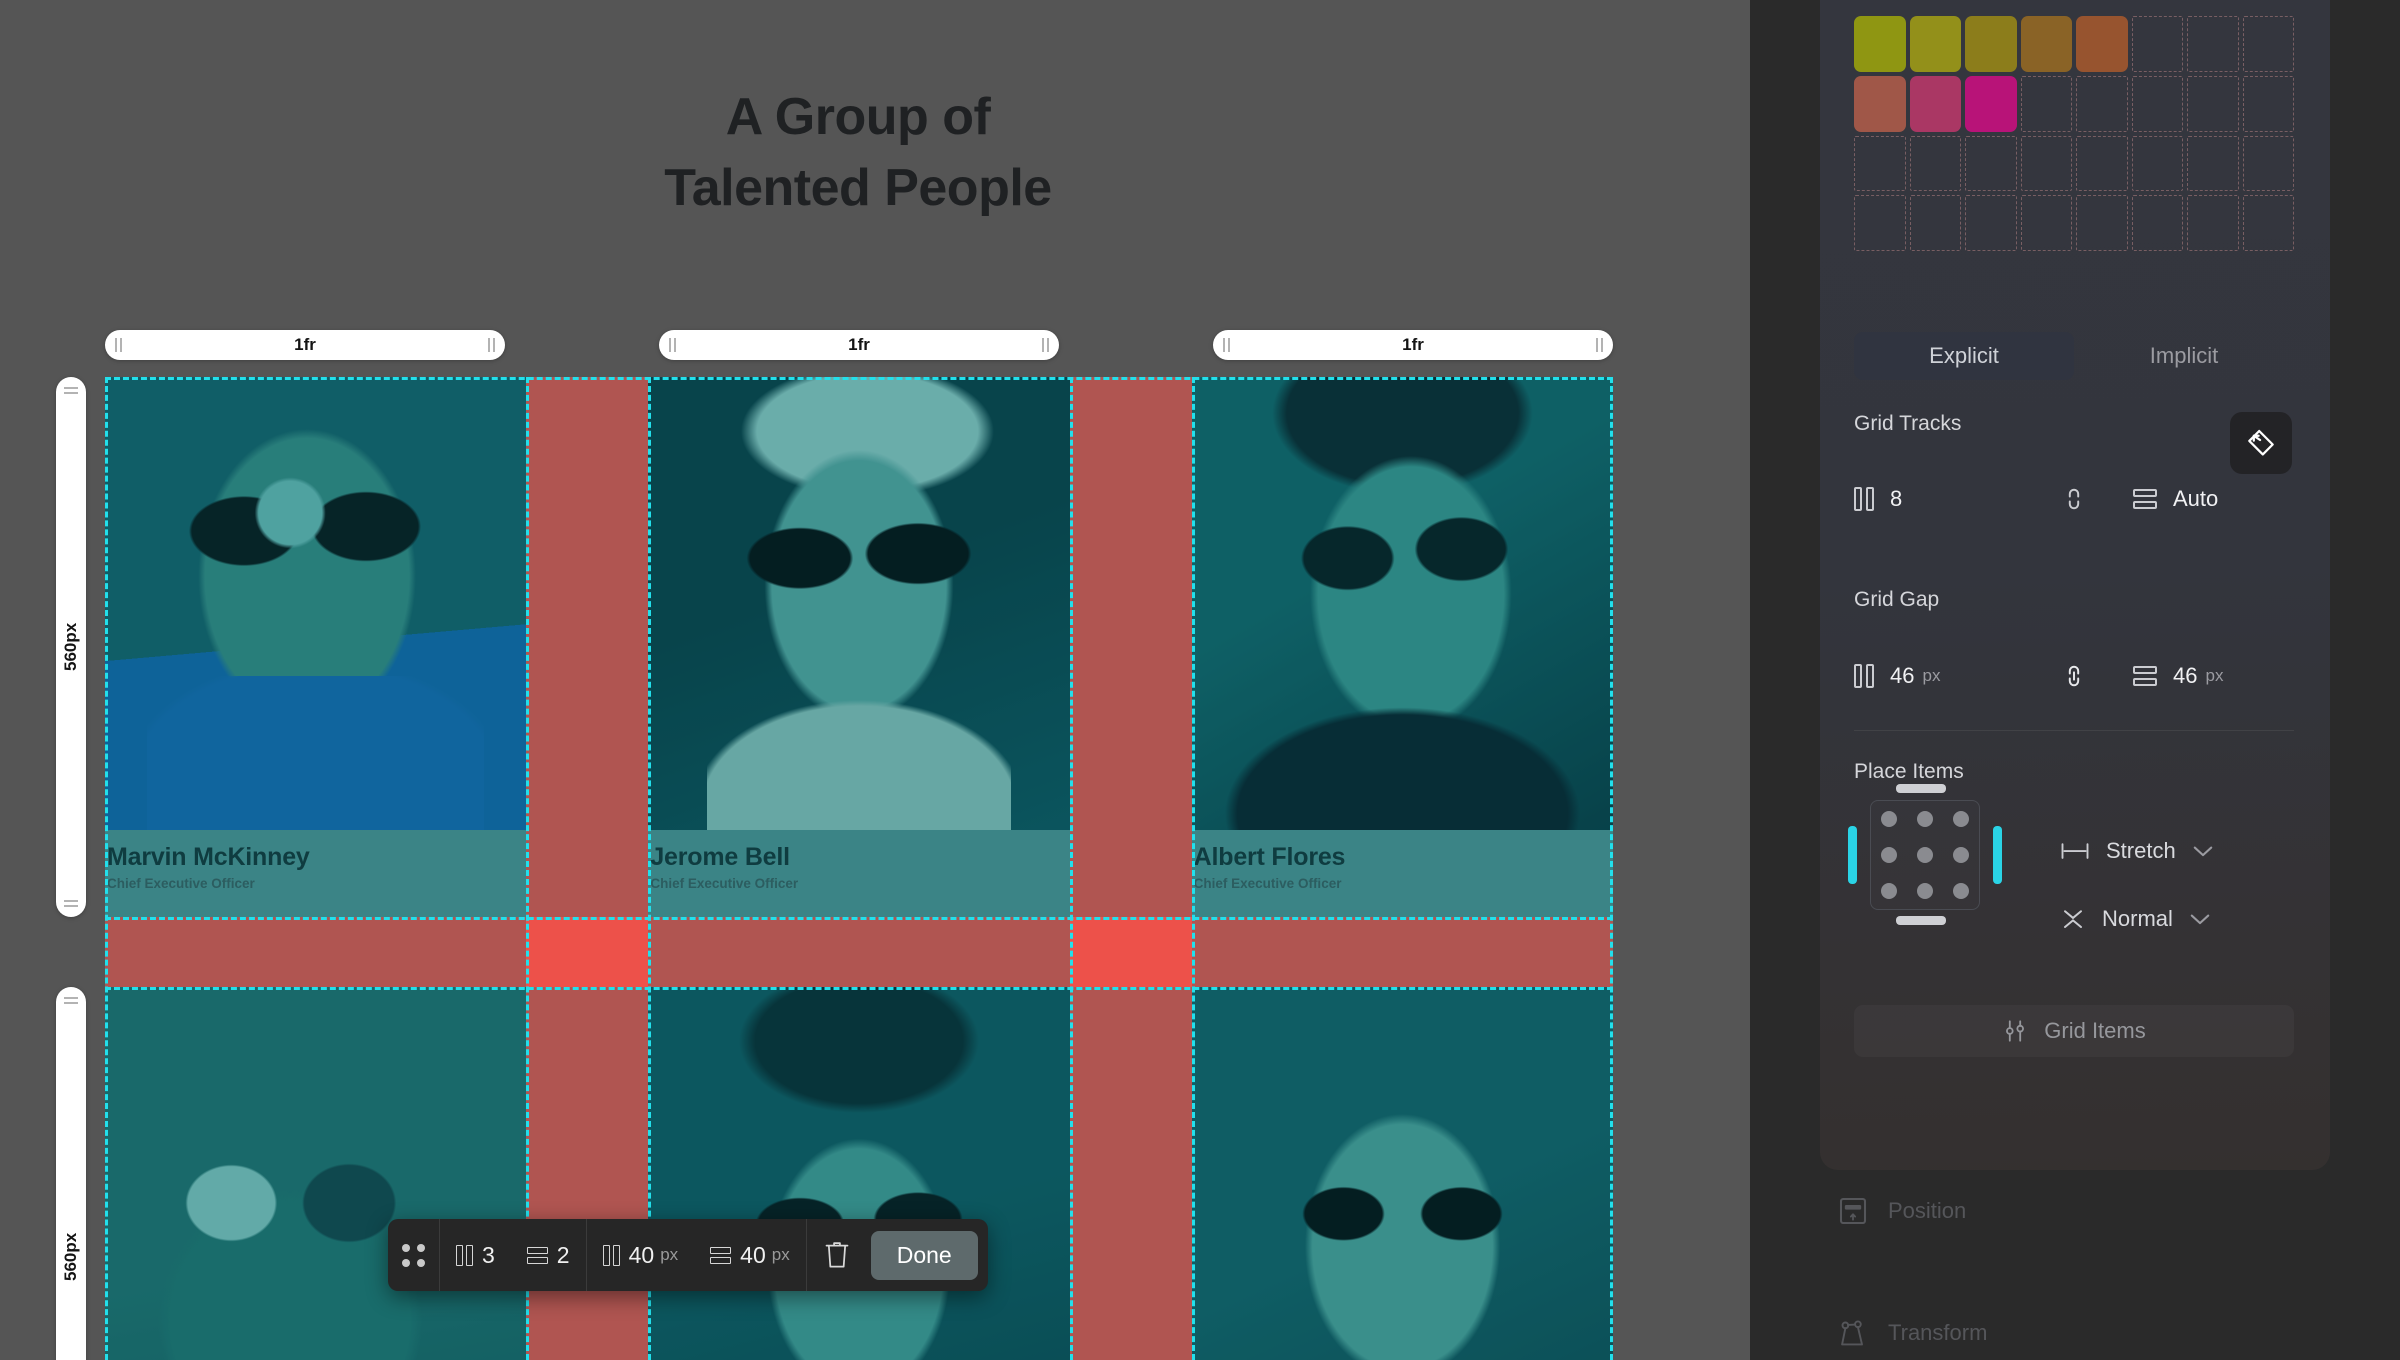  What do you see at coordinates (1997, 855) in the screenshot?
I see `align-bar-right` at bounding box center [1997, 855].